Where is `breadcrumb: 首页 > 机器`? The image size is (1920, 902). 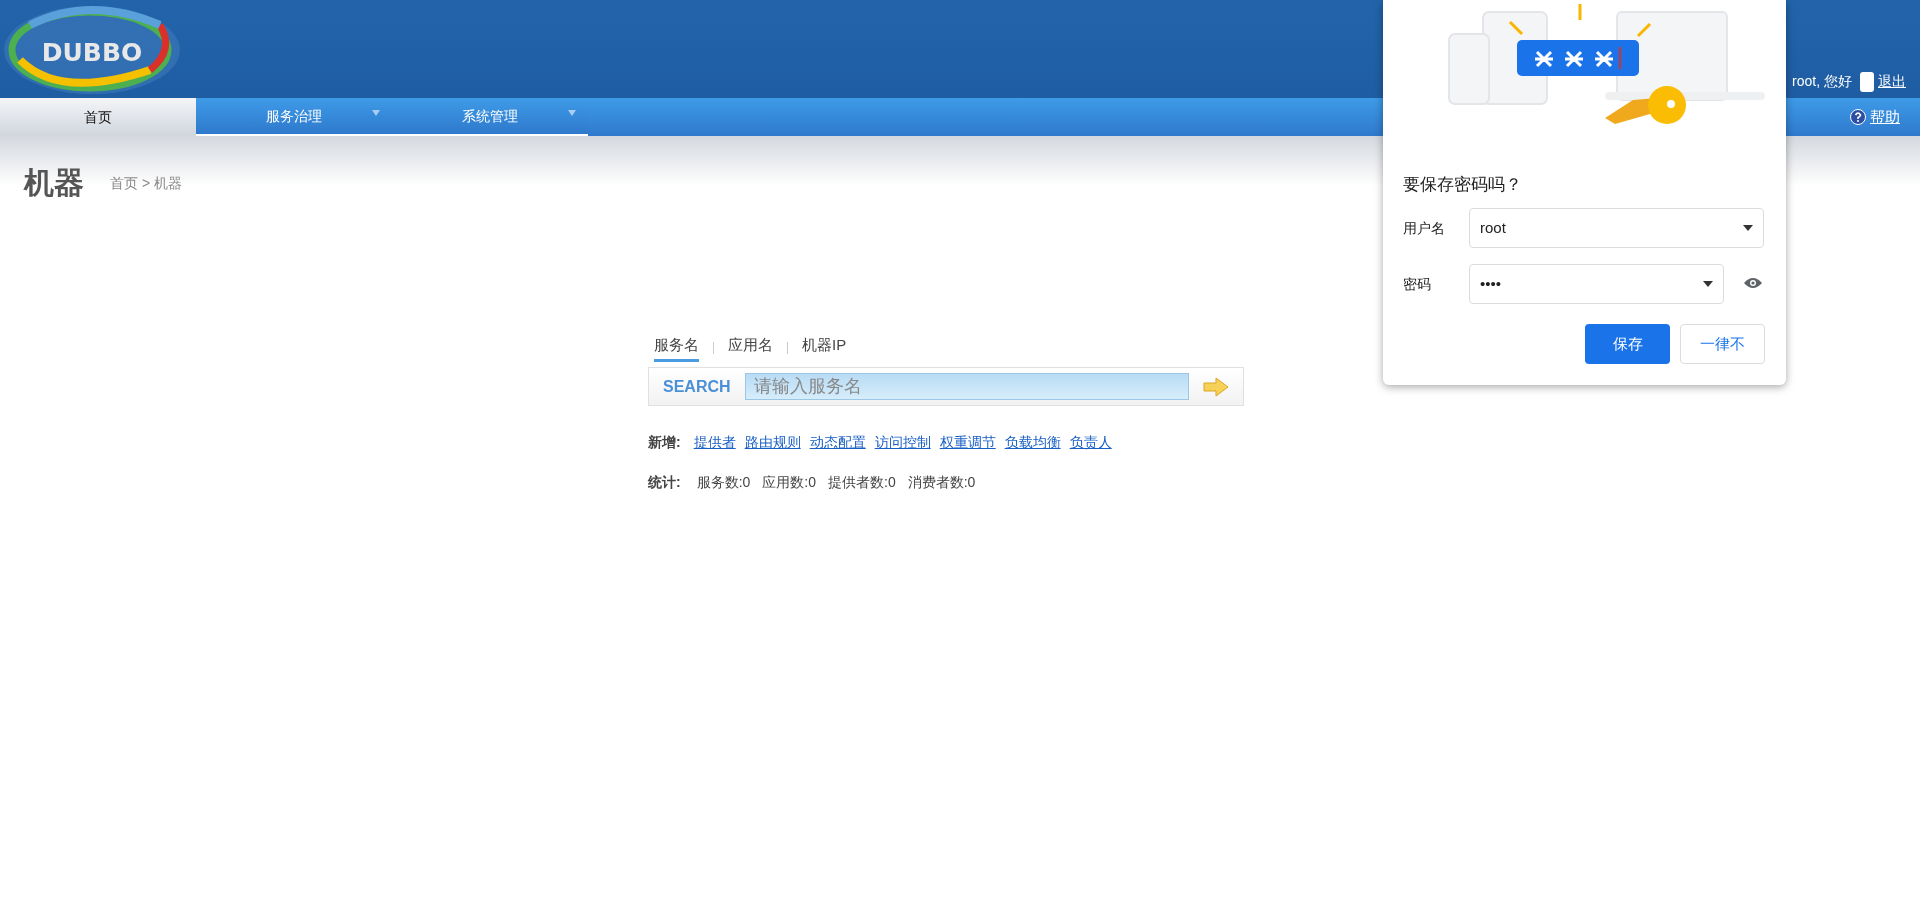
breadcrumb: 首页 > 机器 is located at coordinates (146, 183).